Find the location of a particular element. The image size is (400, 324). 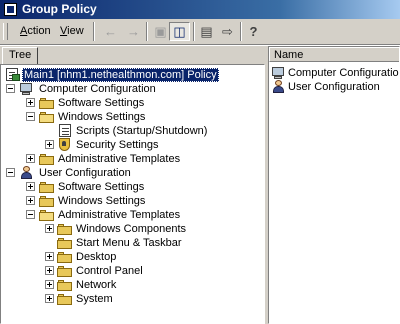

up-one-level-button: ▣ is located at coordinates (160, 31).